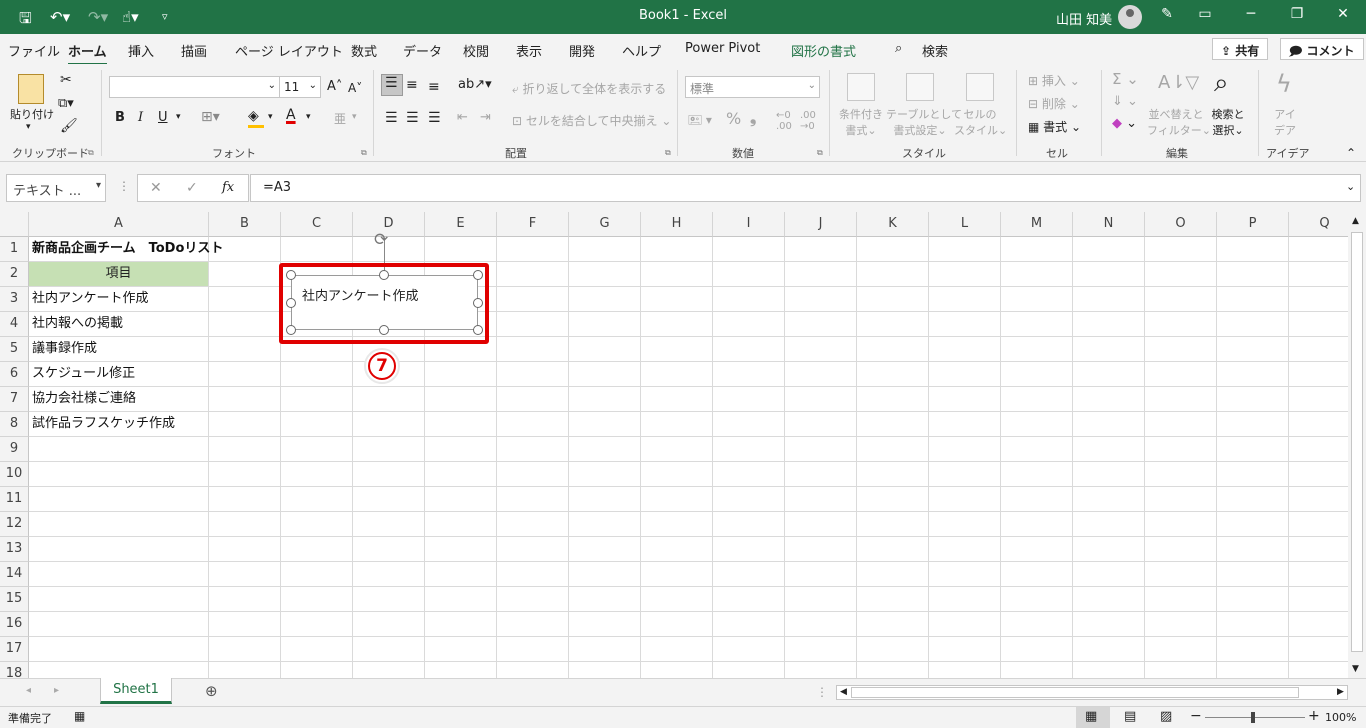 This screenshot has width=1366, height=728. I want to click on decrease-indent-icon: ⇤, so click(462, 117).